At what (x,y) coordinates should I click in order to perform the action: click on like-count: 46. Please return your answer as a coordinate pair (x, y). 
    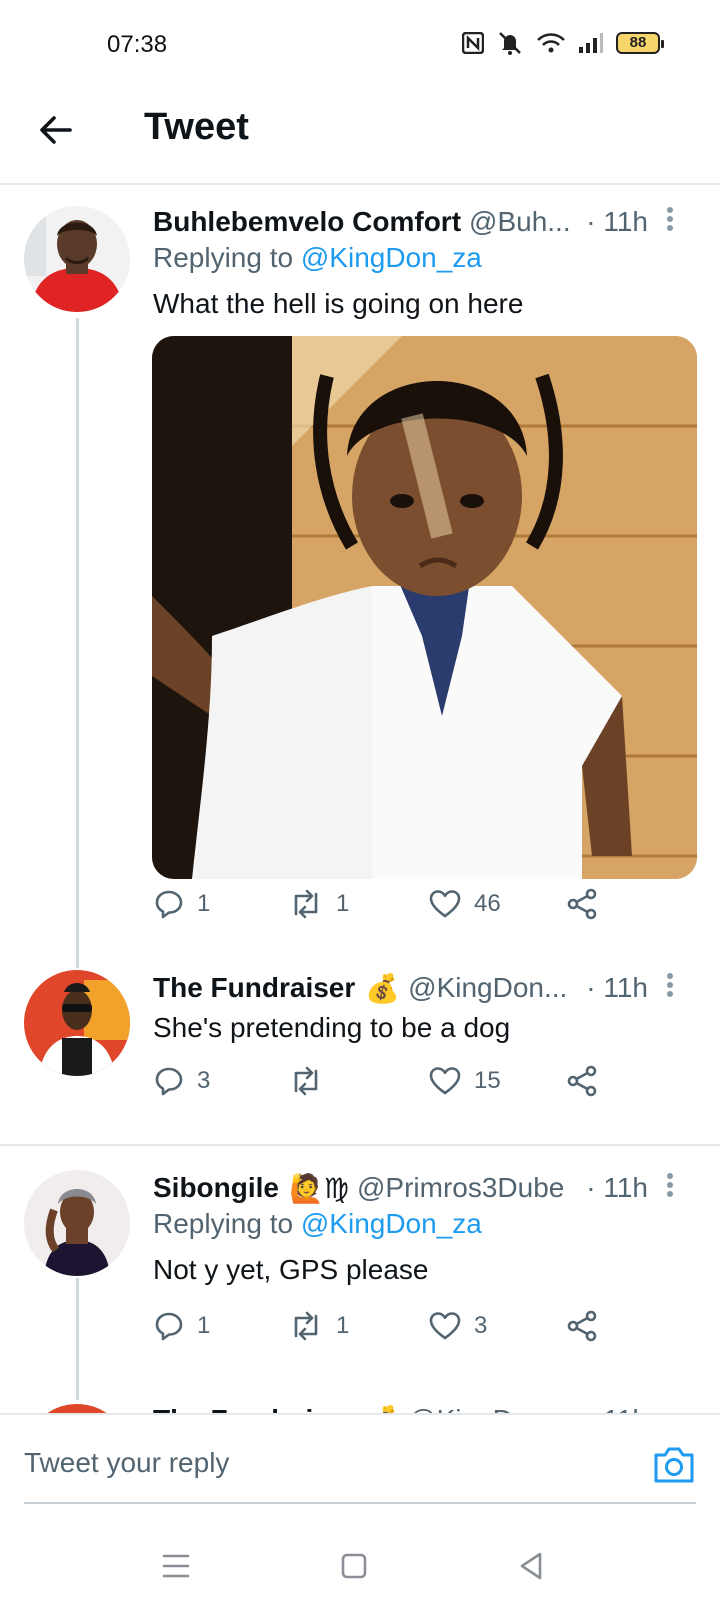
    Looking at the image, I should click on (487, 903).